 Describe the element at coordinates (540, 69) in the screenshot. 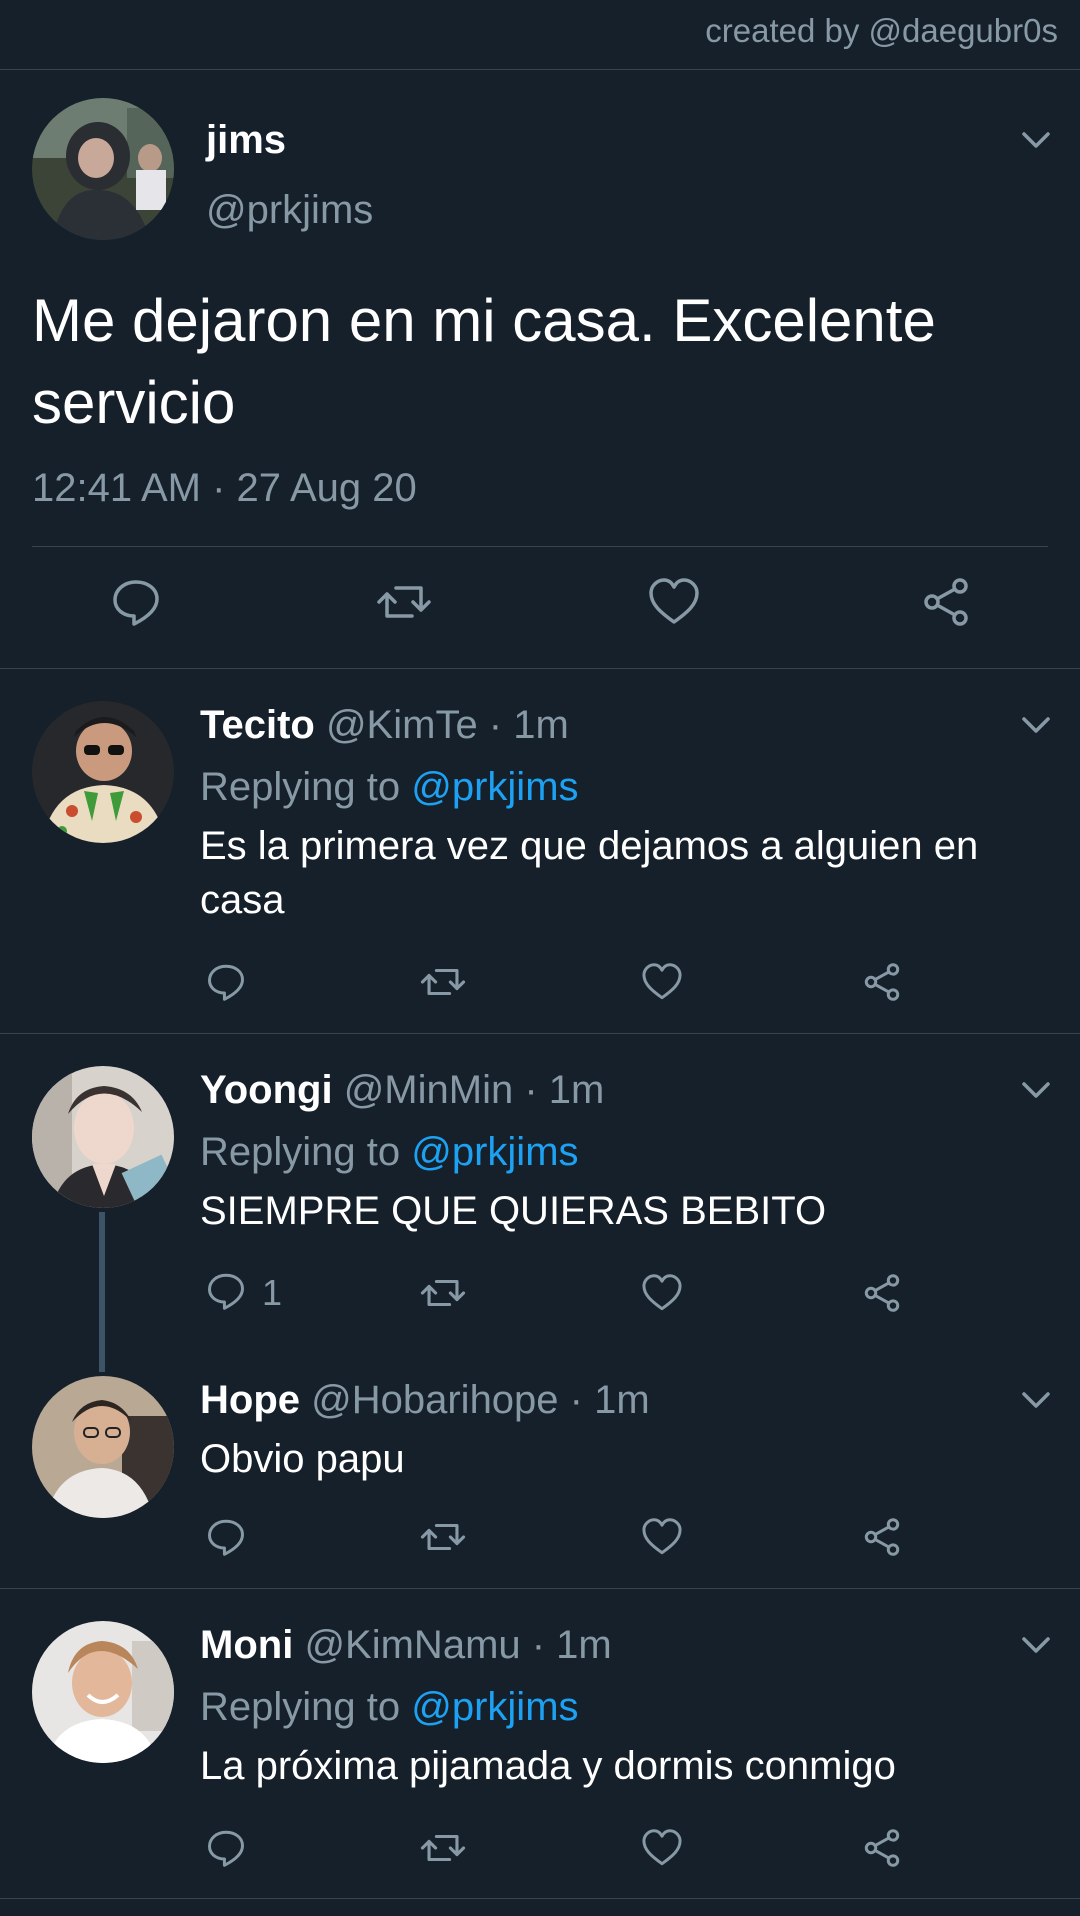

I see `top-divider` at that location.